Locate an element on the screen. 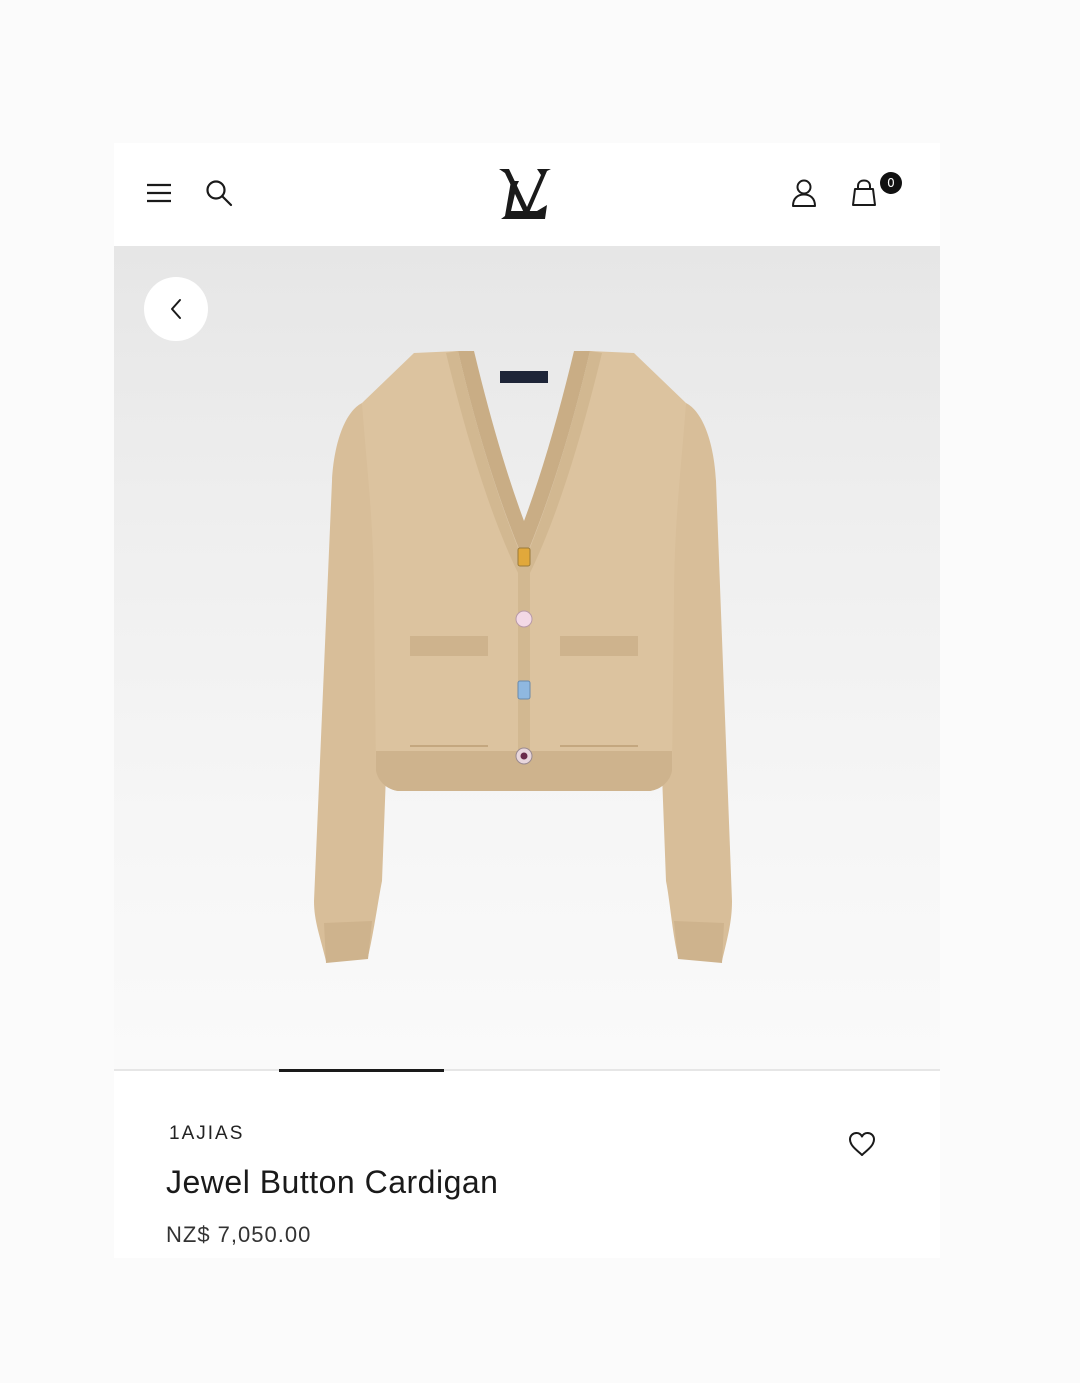  gallery-progress-track is located at coordinates (527, 1070).